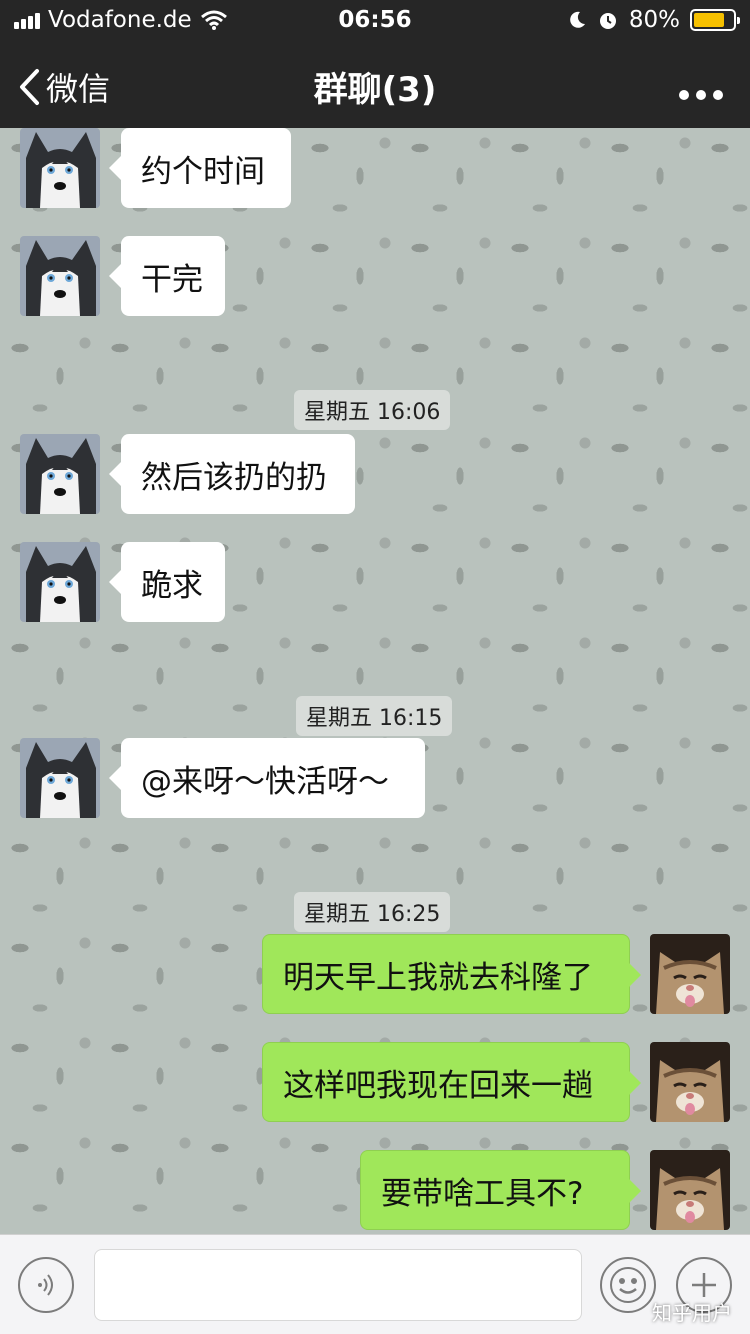 The height and width of the screenshot is (1334, 750). Describe the element at coordinates (372, 912) in the screenshot. I see `timestamp: 星期五 16:25` at that location.